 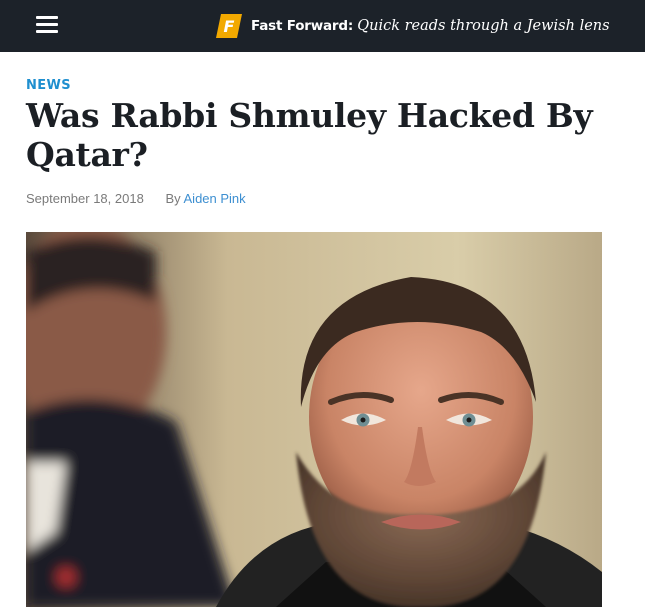 What do you see at coordinates (85, 198) in the screenshot?
I see `article-date: September 18, 2018` at bounding box center [85, 198].